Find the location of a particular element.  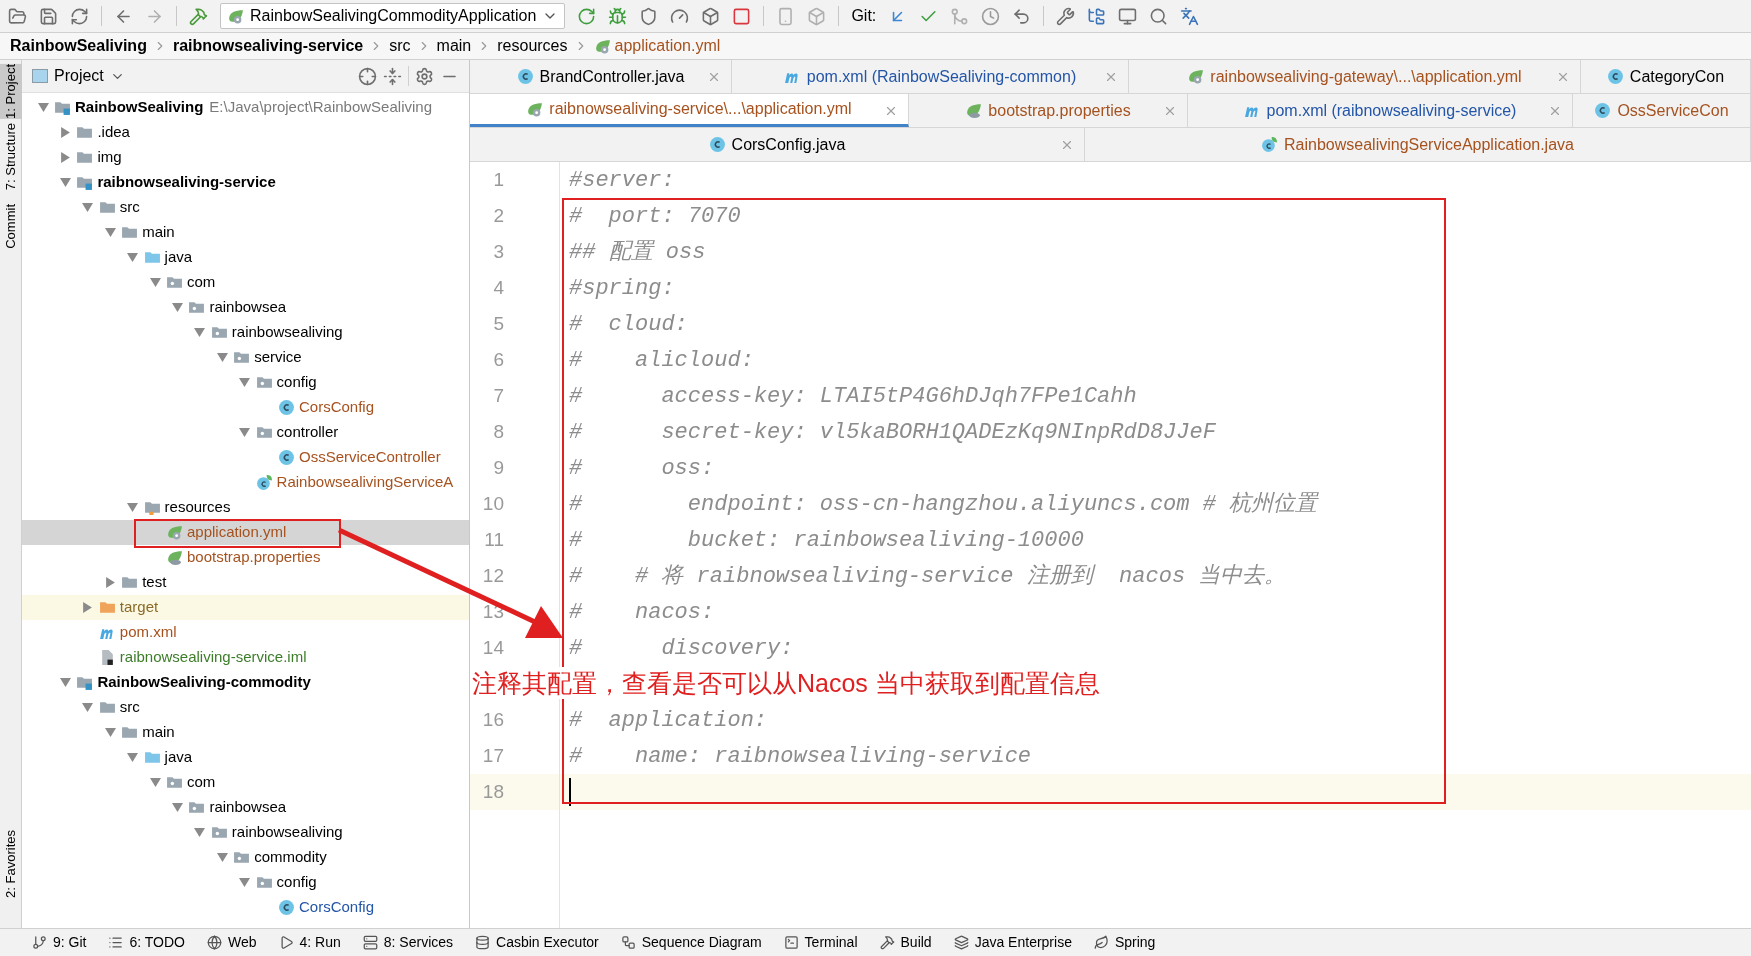

tree-item: RainbowsealivingServiceA is located at coordinates (245, 482).